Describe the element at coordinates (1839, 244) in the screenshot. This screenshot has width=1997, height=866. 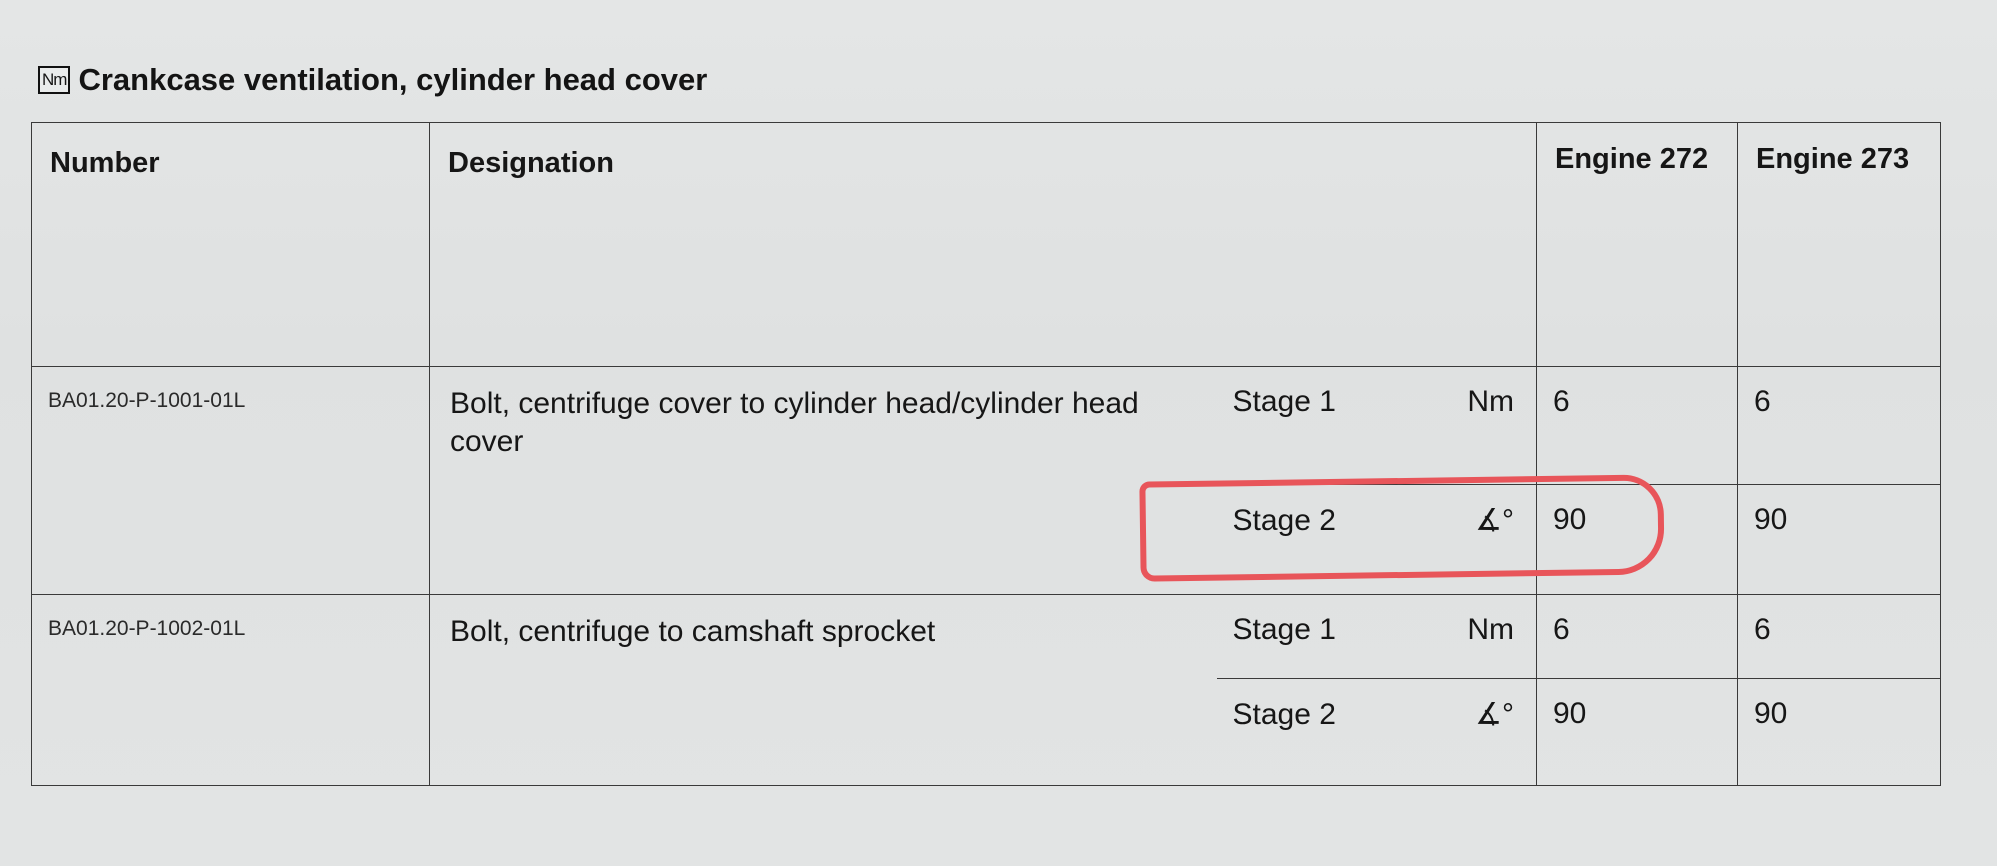
I see `column-header-engine-273: Engine 273` at that location.